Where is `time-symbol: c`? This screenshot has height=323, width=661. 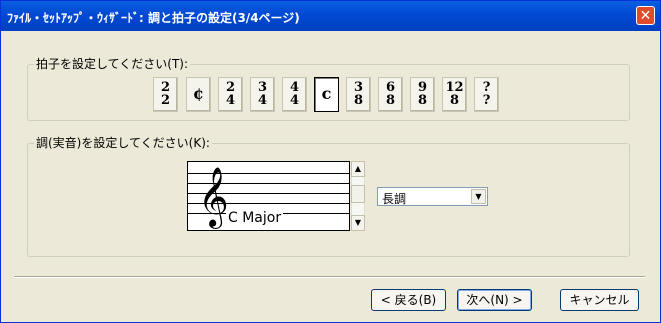
time-symbol: c is located at coordinates (326, 93).